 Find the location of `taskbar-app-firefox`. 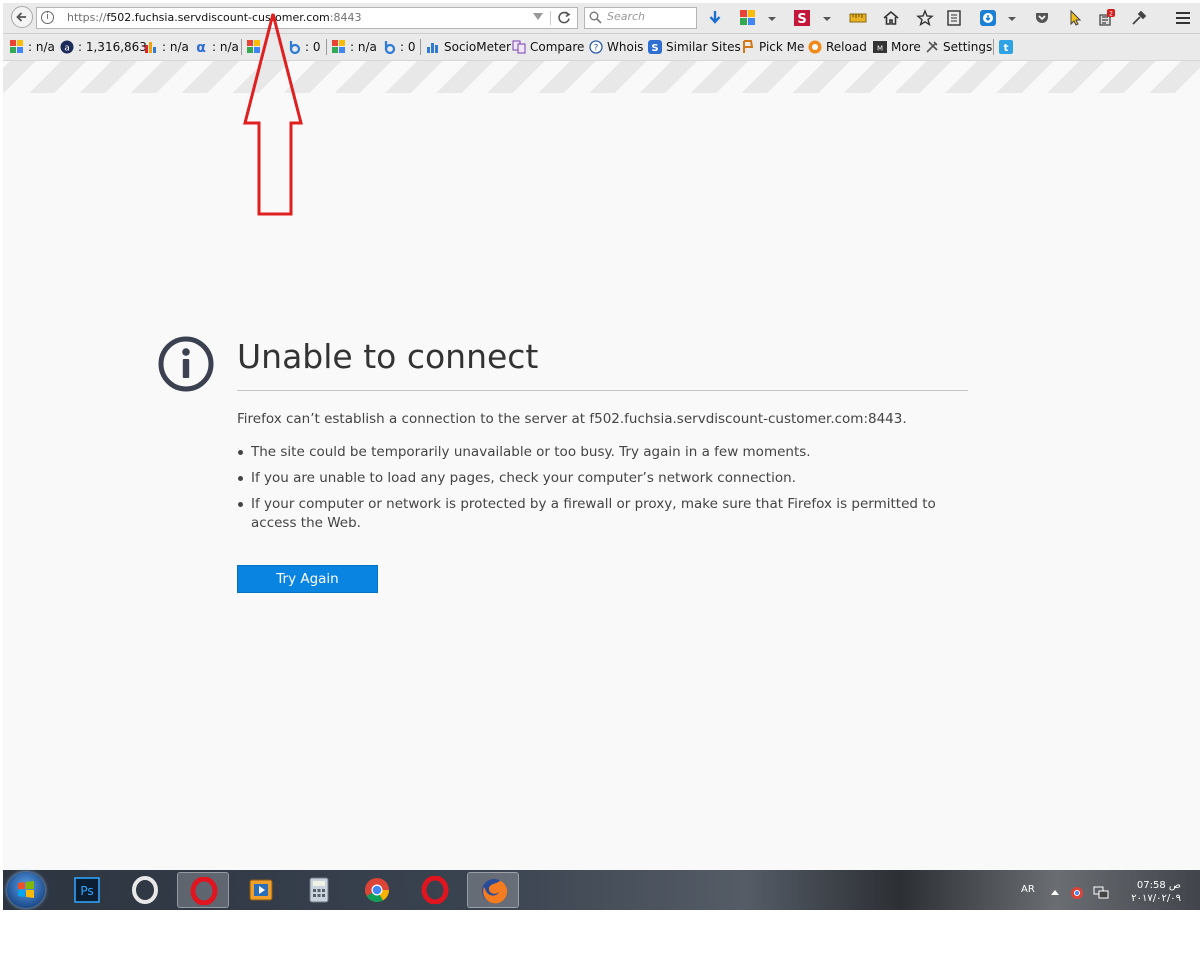

taskbar-app-firefox is located at coordinates (493, 890).